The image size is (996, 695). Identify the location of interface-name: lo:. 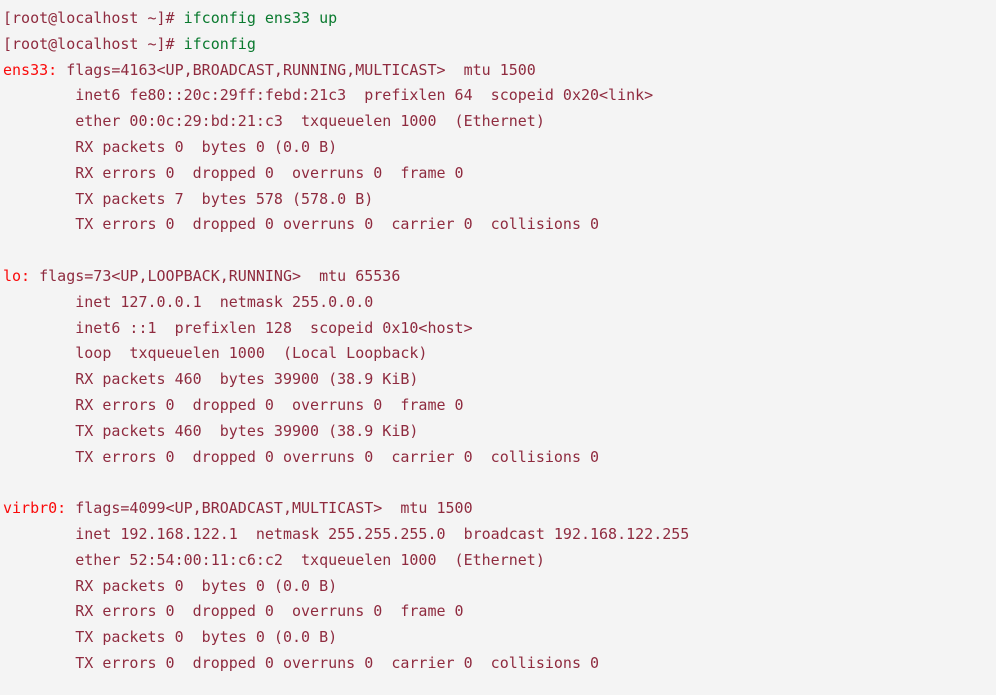
(21, 275).